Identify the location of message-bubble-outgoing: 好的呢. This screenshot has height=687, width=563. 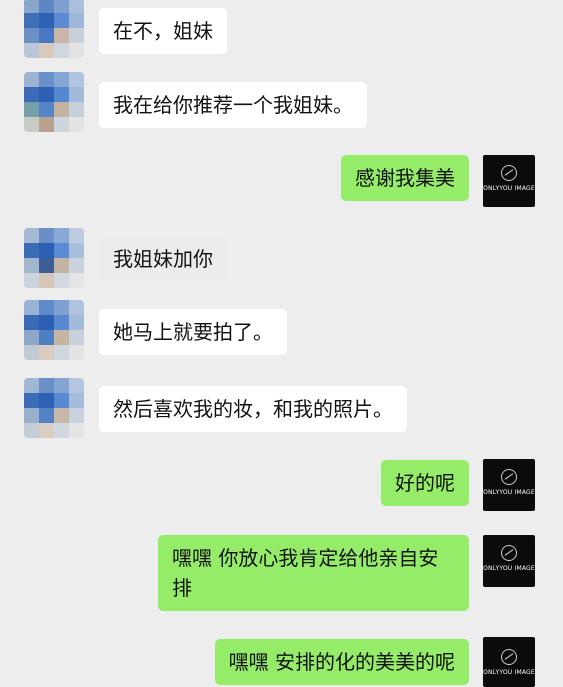
(425, 483).